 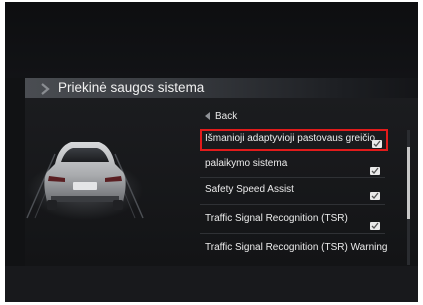 I want to click on back-label: Back, so click(x=226, y=116).